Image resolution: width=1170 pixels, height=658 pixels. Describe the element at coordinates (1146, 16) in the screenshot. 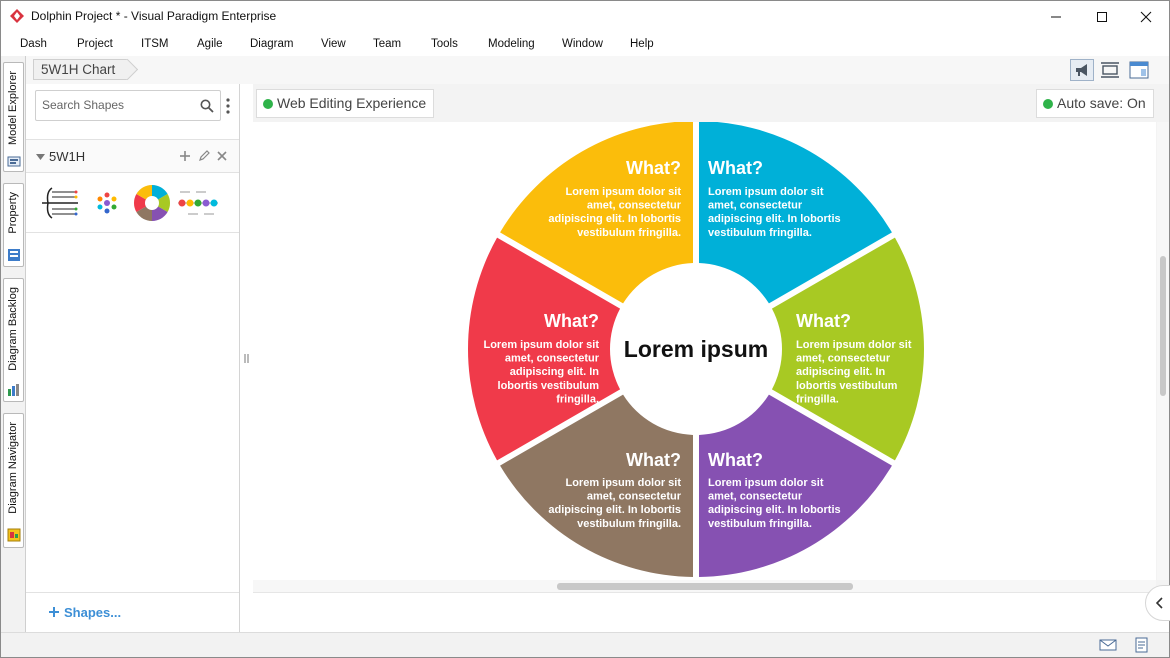

I see `close-button` at that location.